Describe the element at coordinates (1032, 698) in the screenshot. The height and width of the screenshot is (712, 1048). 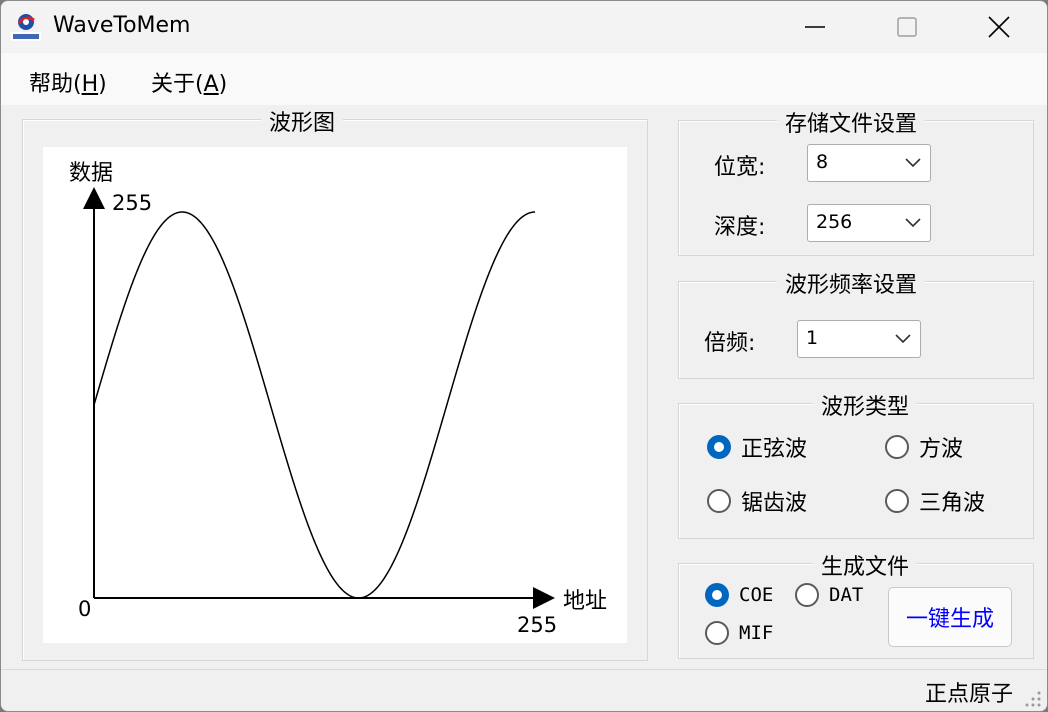
I see `resize-grip-icon` at that location.